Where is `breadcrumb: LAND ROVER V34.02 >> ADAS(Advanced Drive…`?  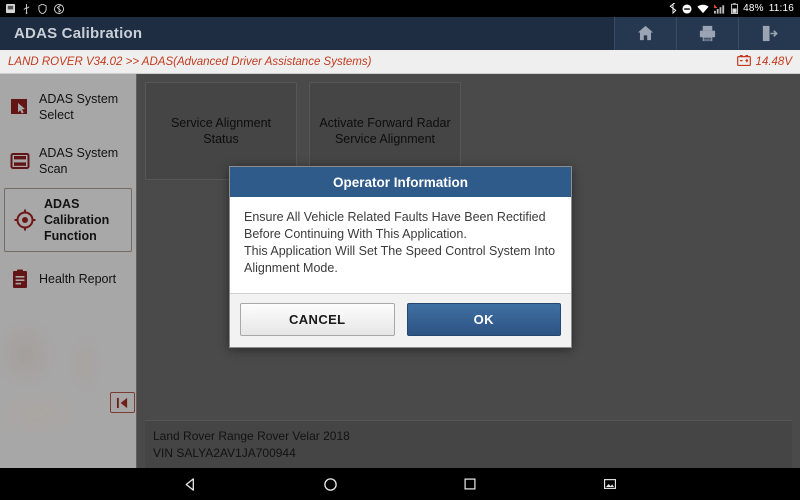
breadcrumb: LAND ROVER V34.02 >> ADAS(Advanced Drive… is located at coordinates (189, 62).